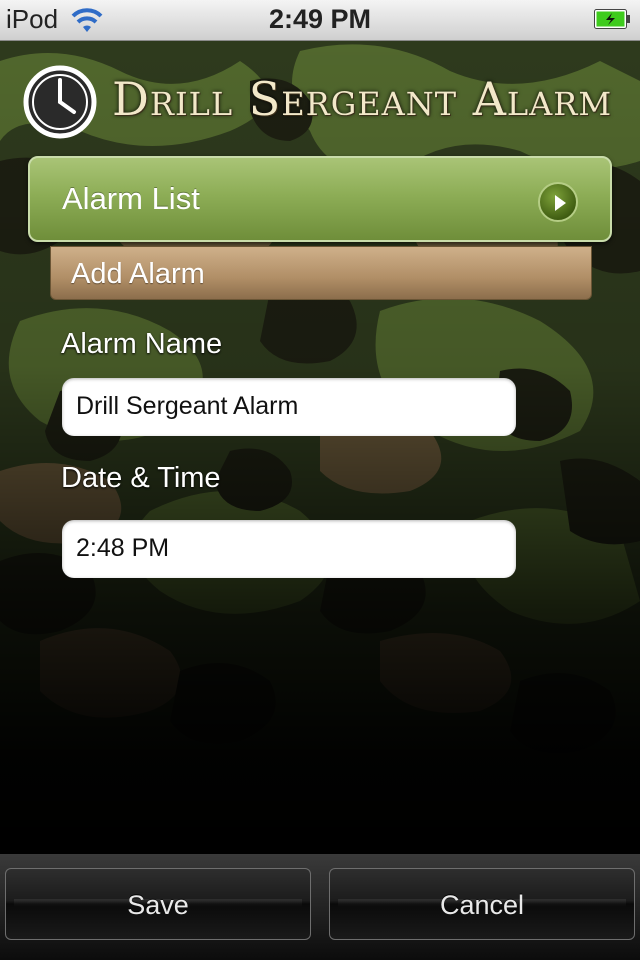  Describe the element at coordinates (320, 907) in the screenshot. I see `bottom-toolbar: Save Cancel` at that location.